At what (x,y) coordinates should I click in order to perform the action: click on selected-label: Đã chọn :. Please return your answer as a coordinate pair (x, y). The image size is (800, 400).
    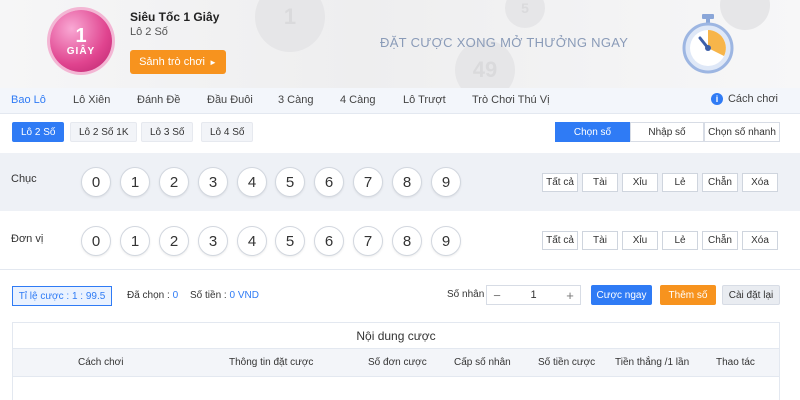
    Looking at the image, I should click on (148, 295).